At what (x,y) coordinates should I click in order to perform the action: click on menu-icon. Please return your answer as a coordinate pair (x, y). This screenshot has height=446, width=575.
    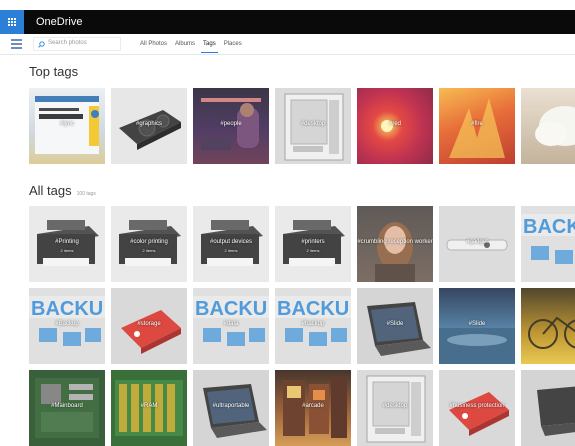
    Looking at the image, I should click on (16, 44).